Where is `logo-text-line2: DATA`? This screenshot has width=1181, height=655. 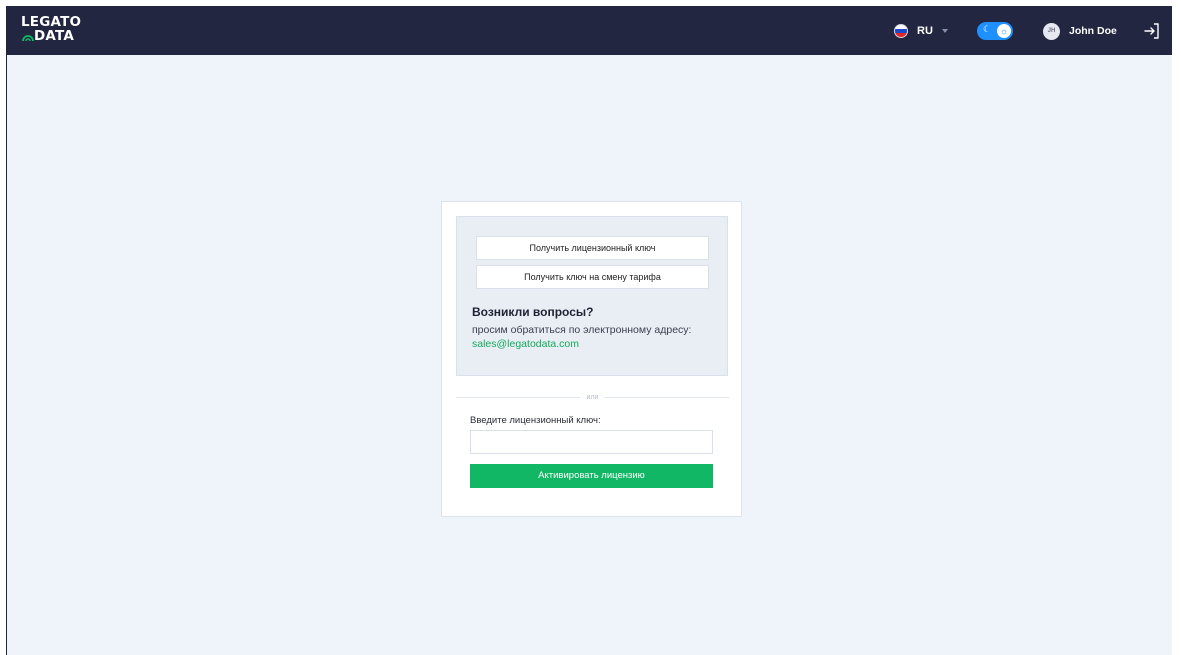
logo-text-line2: DATA is located at coordinates (54, 36).